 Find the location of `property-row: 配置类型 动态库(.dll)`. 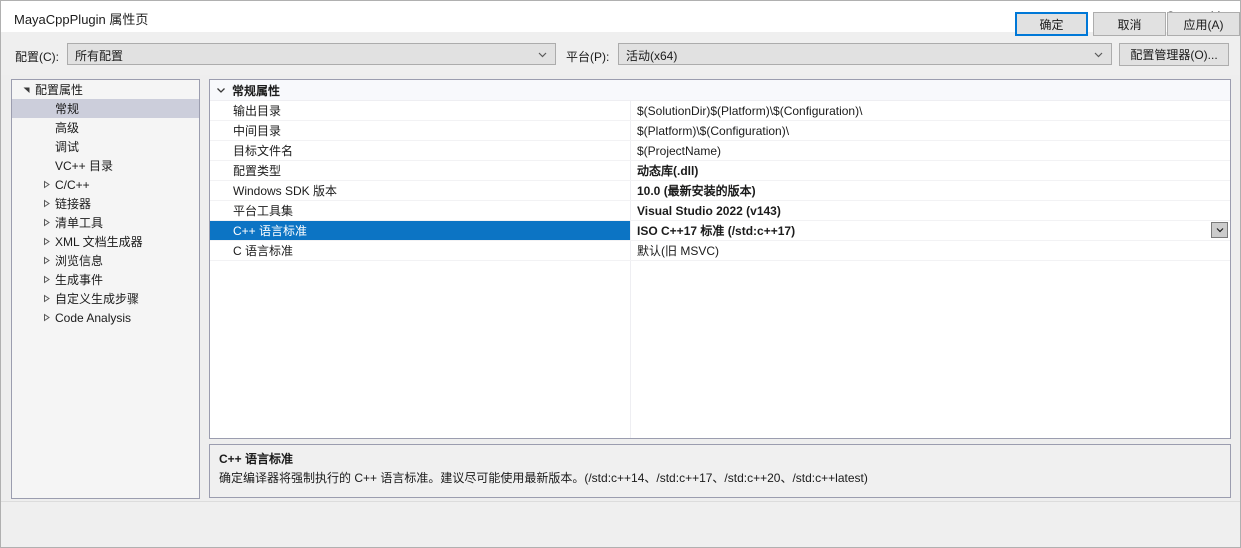

property-row: 配置类型 动态库(.dll) is located at coordinates (720, 171).